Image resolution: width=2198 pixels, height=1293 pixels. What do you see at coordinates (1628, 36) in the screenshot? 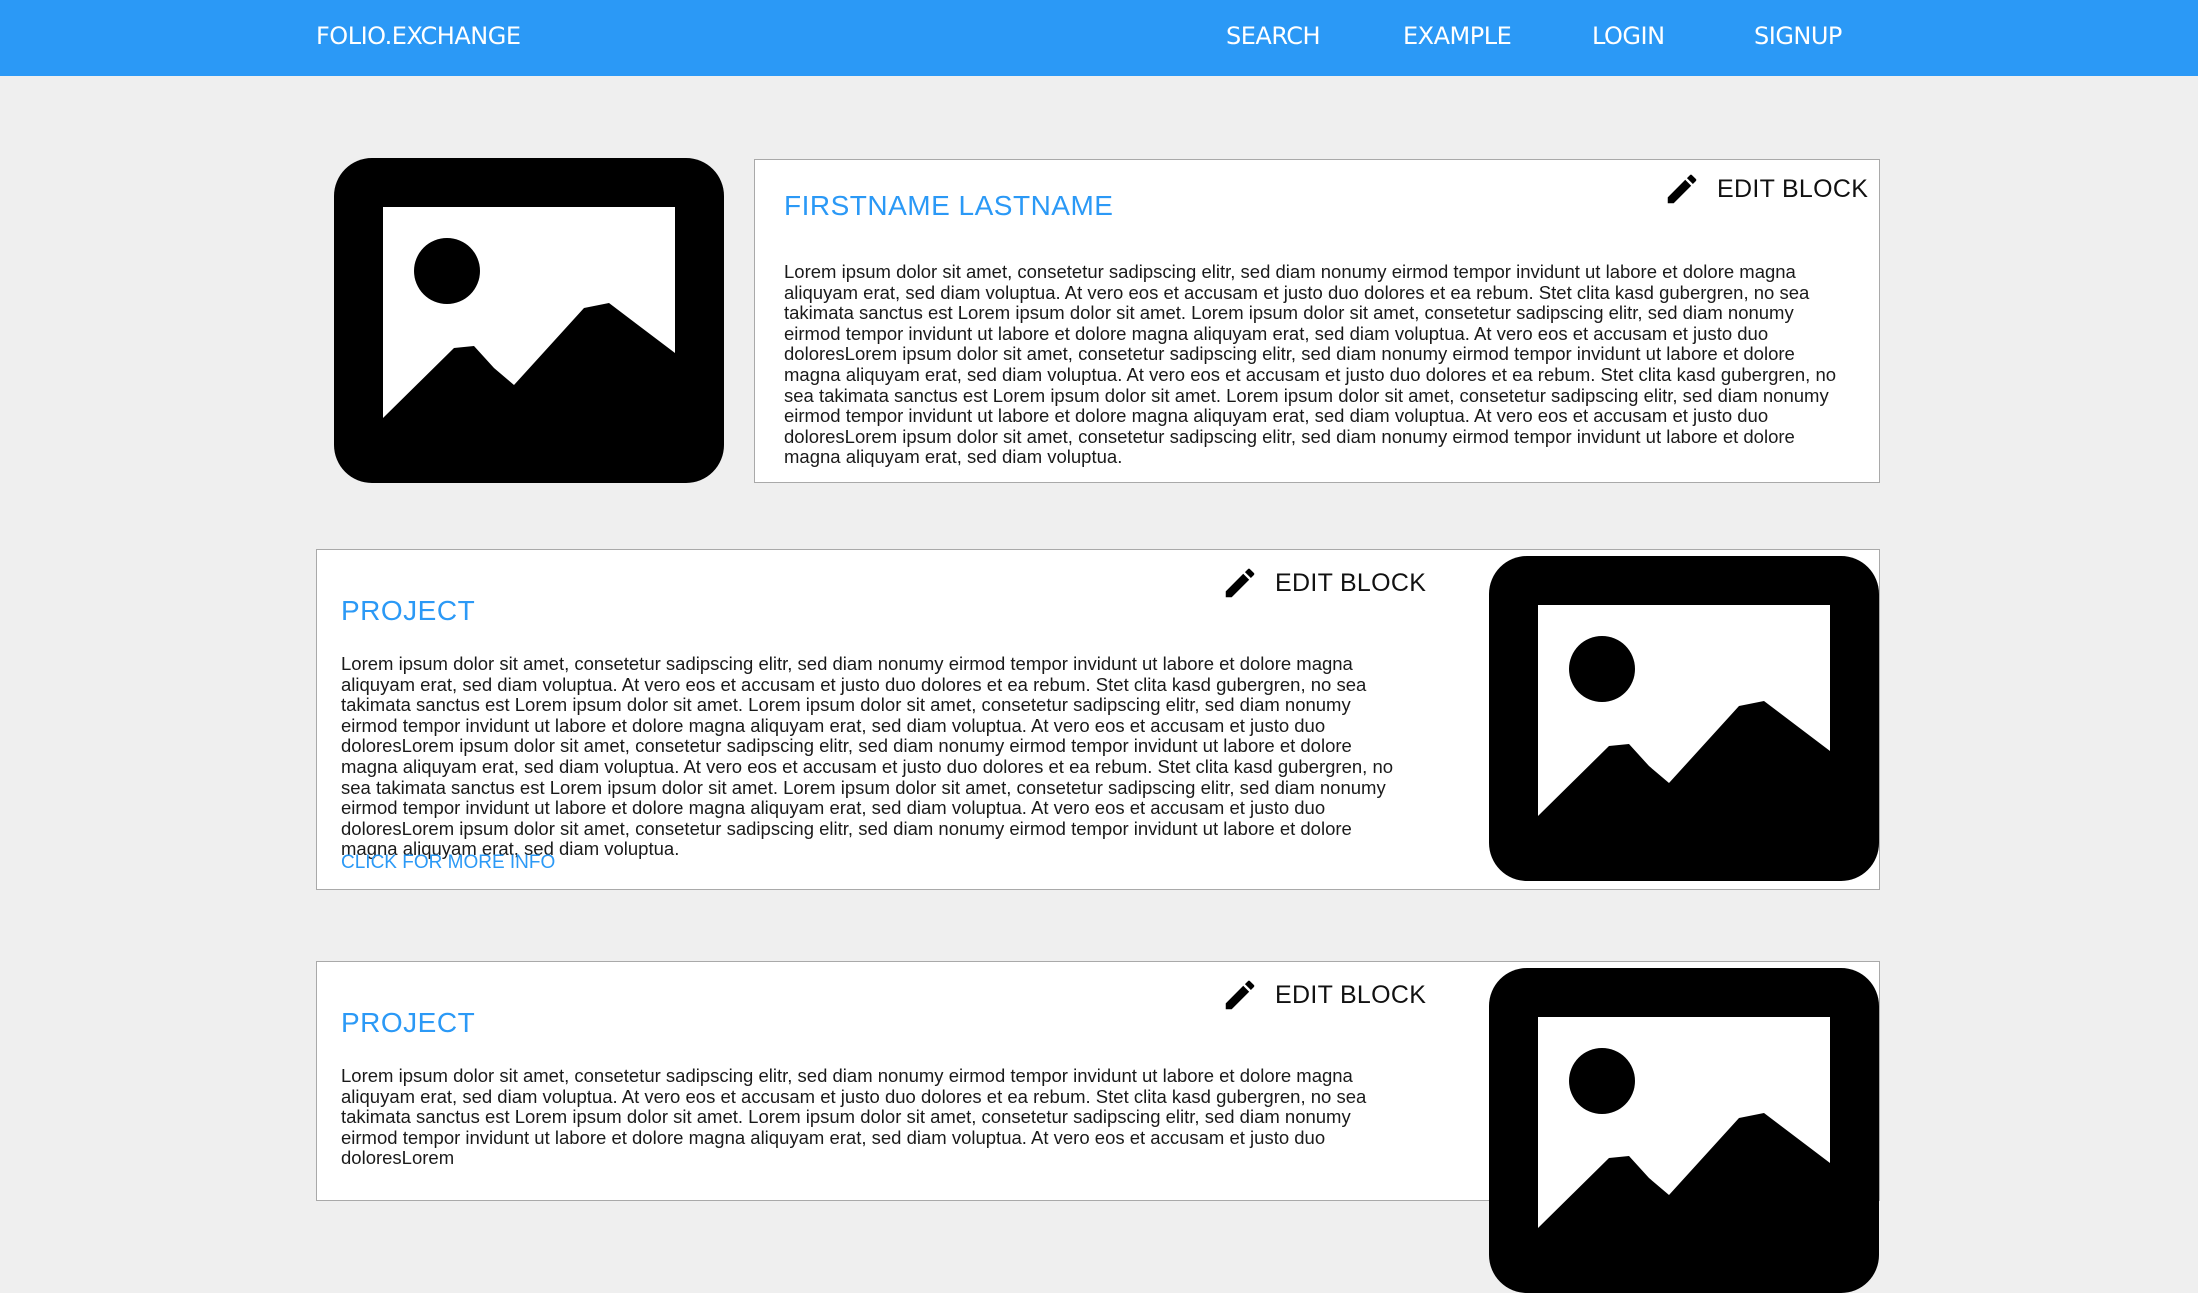
I see `nav-login: LOGIN` at bounding box center [1628, 36].